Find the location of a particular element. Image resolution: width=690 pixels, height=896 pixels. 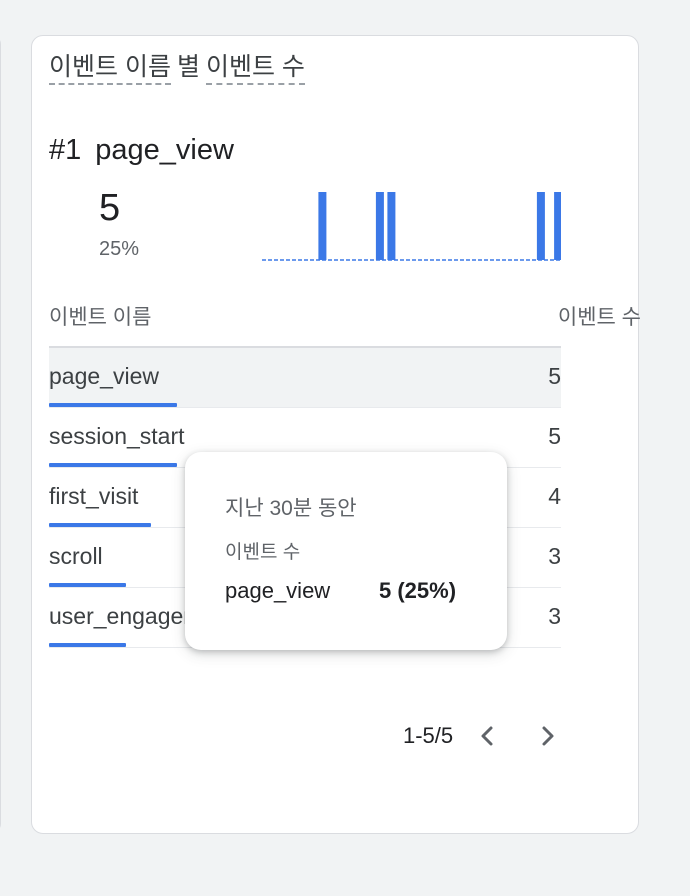

tooltip-metric: 이벤트 수 is located at coordinates (263, 552).